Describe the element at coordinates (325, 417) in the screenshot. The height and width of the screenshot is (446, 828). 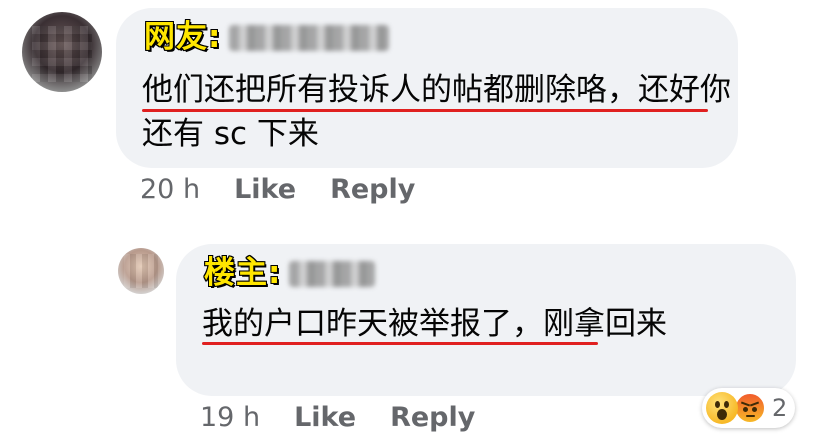
I see `reply-like-button: Like` at that location.